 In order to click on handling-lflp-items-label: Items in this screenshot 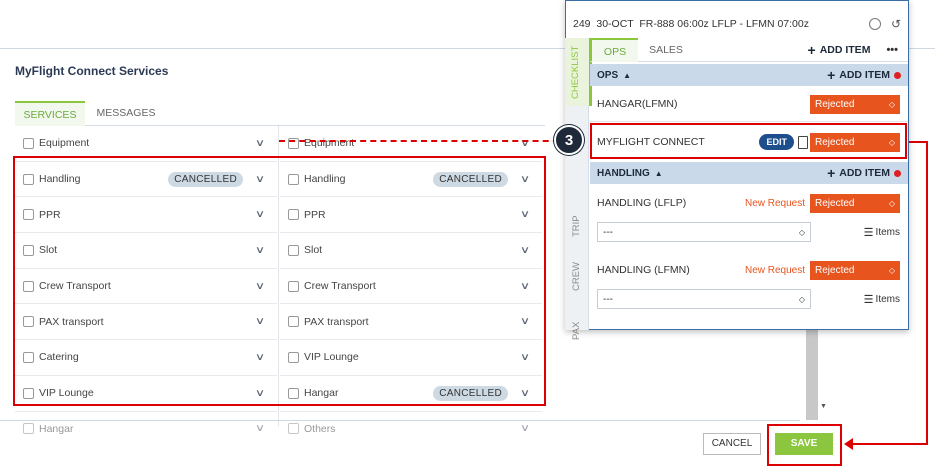, I will do `click(887, 232)`.